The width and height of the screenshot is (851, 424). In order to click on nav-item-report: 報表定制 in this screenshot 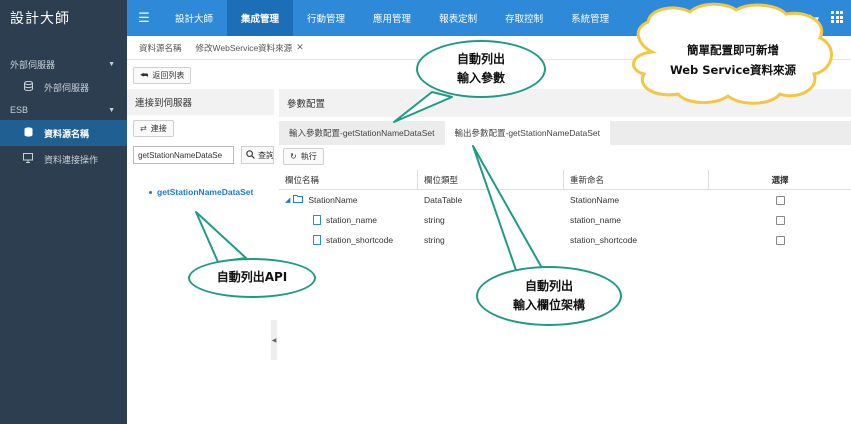, I will do `click(458, 18)`.